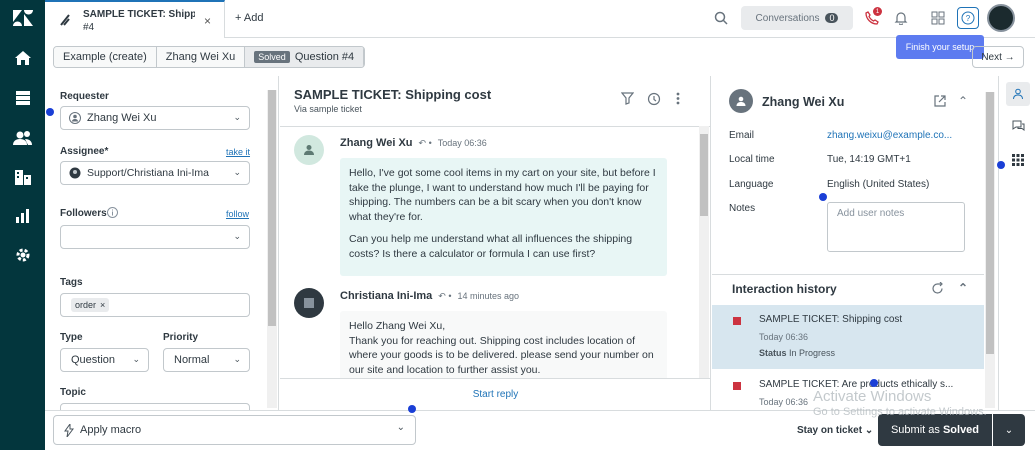 Image resolution: width=1035 pixels, height=450 pixels. Describe the element at coordinates (462, 143) in the screenshot. I see `message-time: Today 06:36` at that location.